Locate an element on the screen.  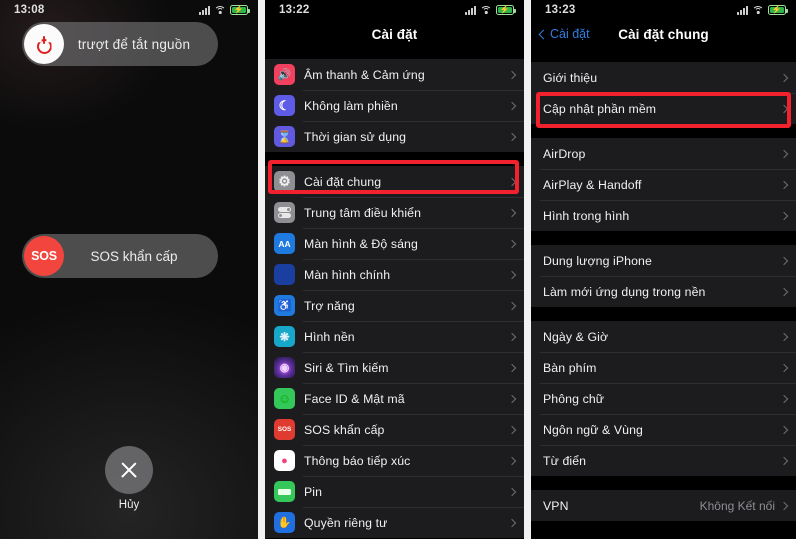
row-label: Từ điển is located at coordinates (565, 460).